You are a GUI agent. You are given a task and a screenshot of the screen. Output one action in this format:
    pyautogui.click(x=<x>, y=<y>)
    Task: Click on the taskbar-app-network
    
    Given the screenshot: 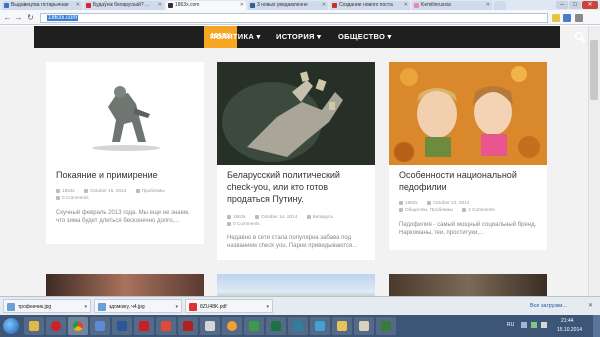 What is the action you would take?
    pyautogui.click(x=100, y=326)
    